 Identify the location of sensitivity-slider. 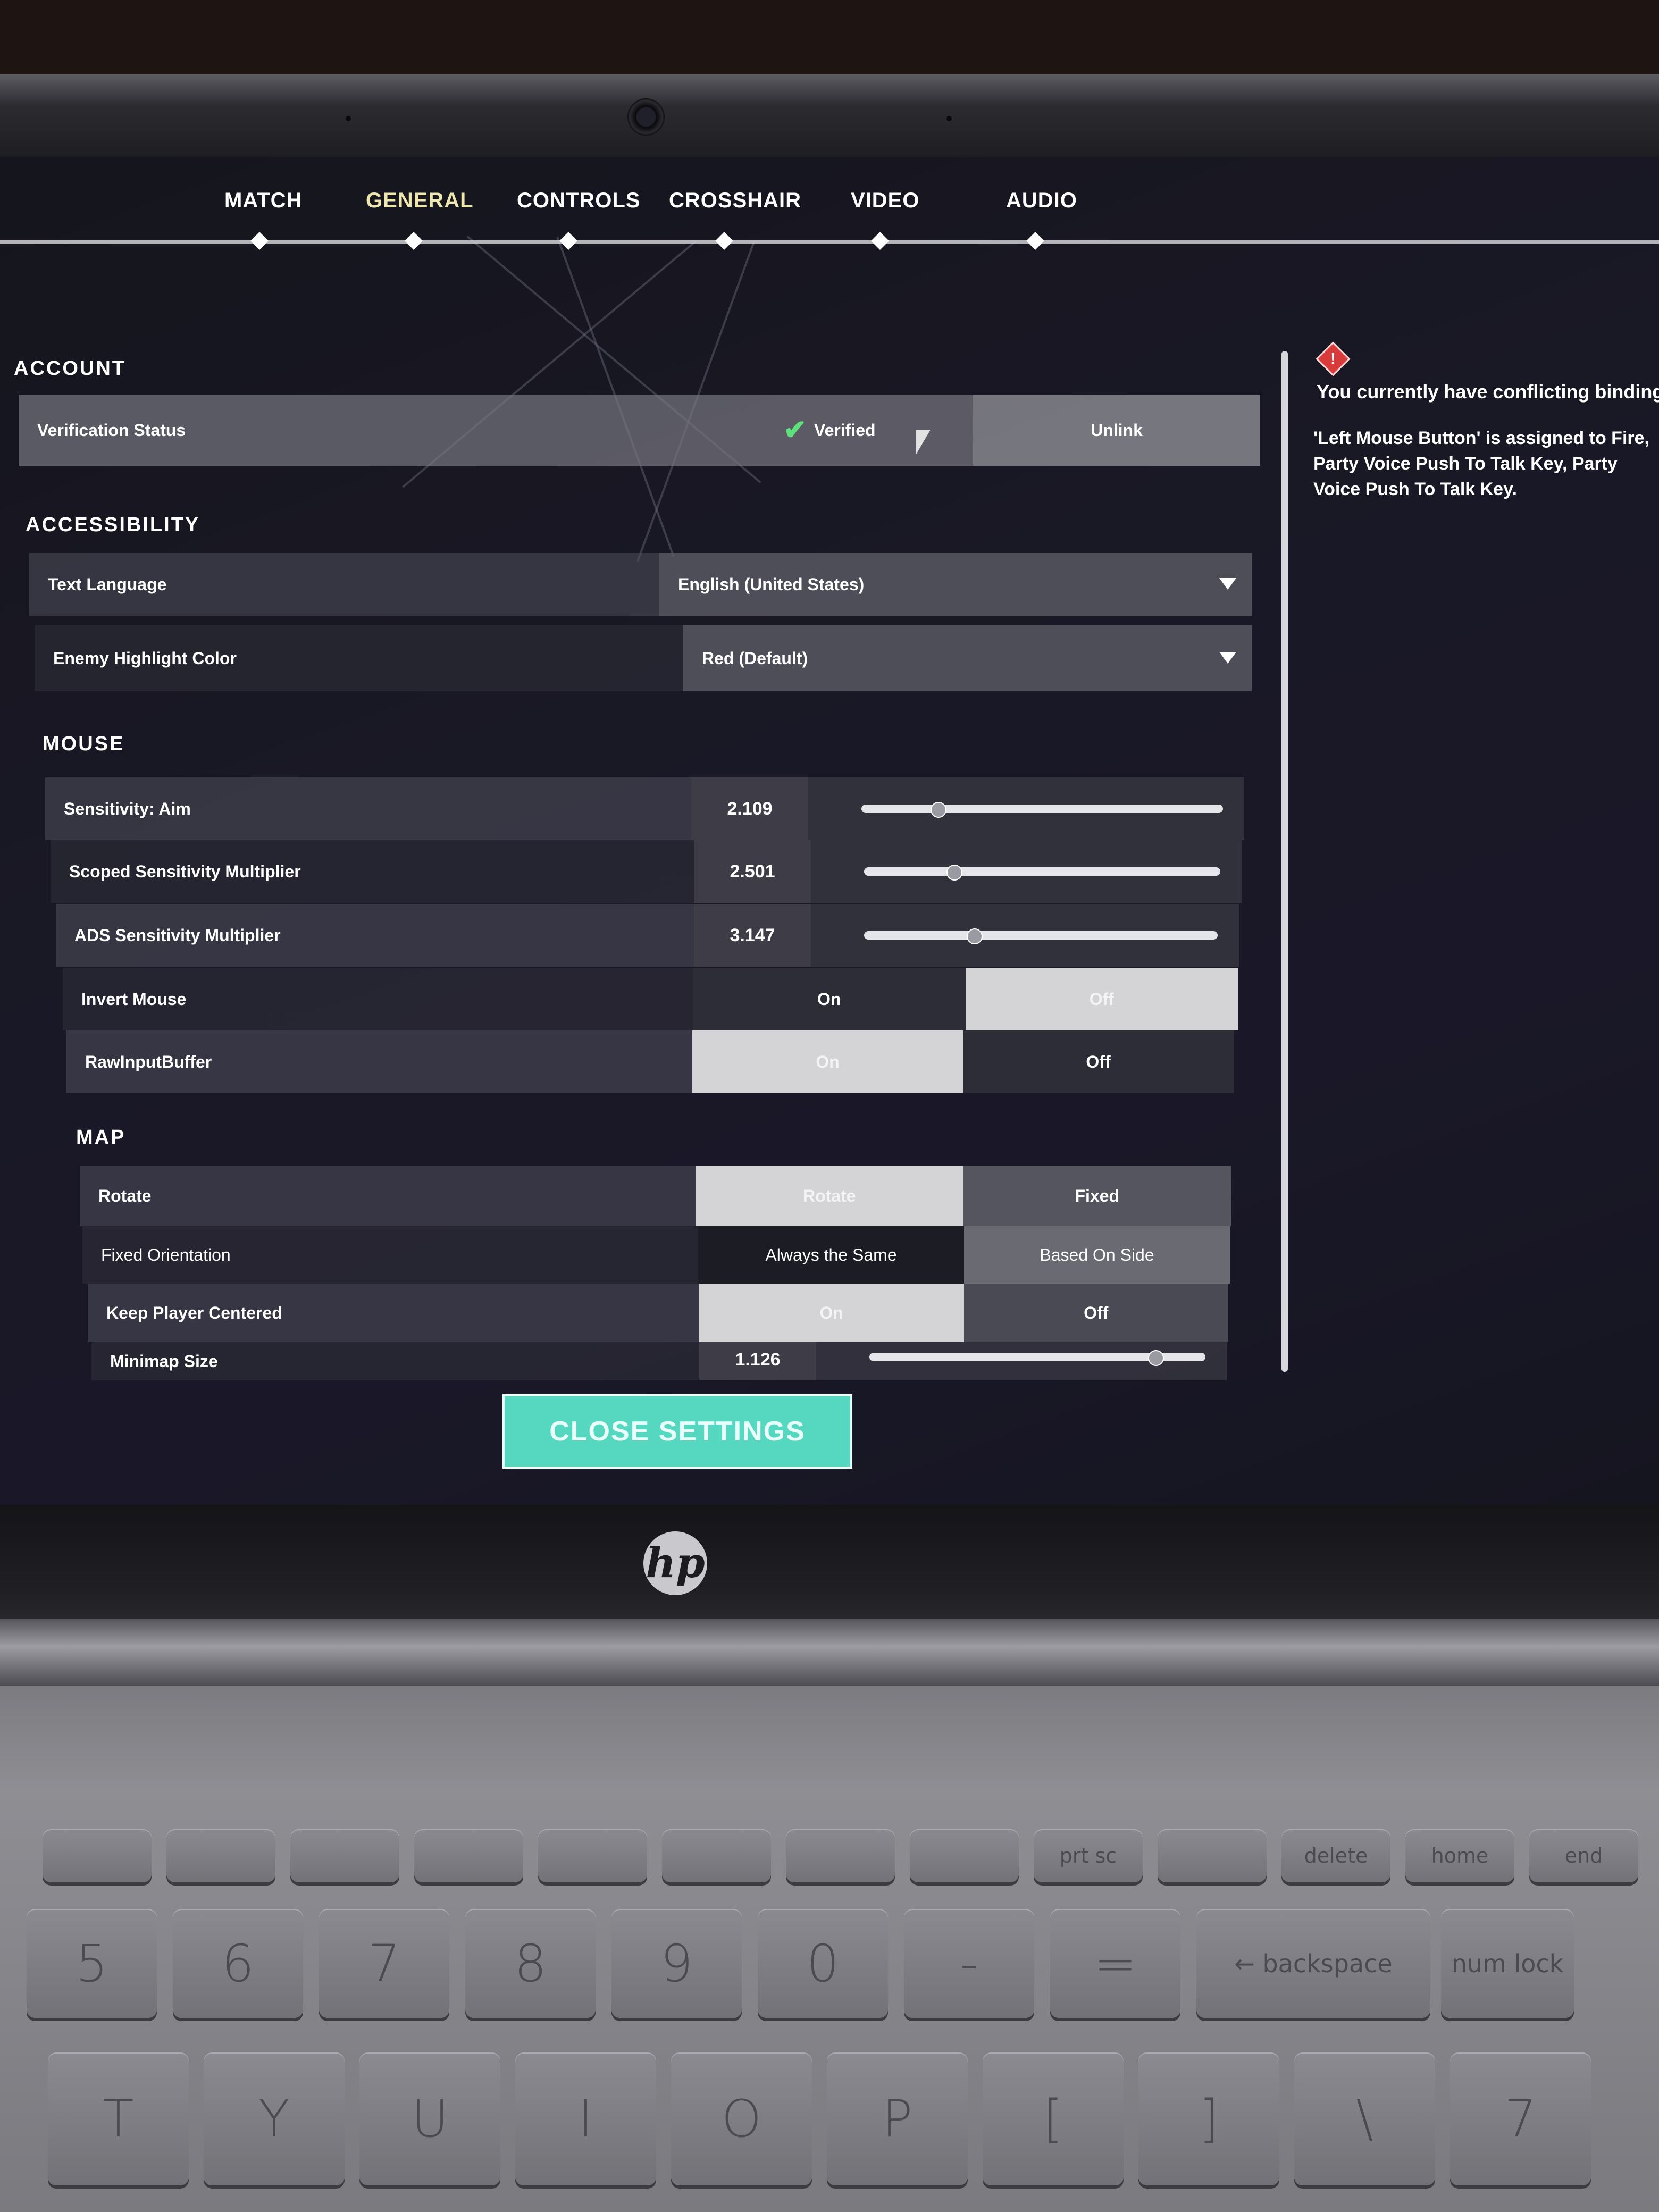
(1026, 808).